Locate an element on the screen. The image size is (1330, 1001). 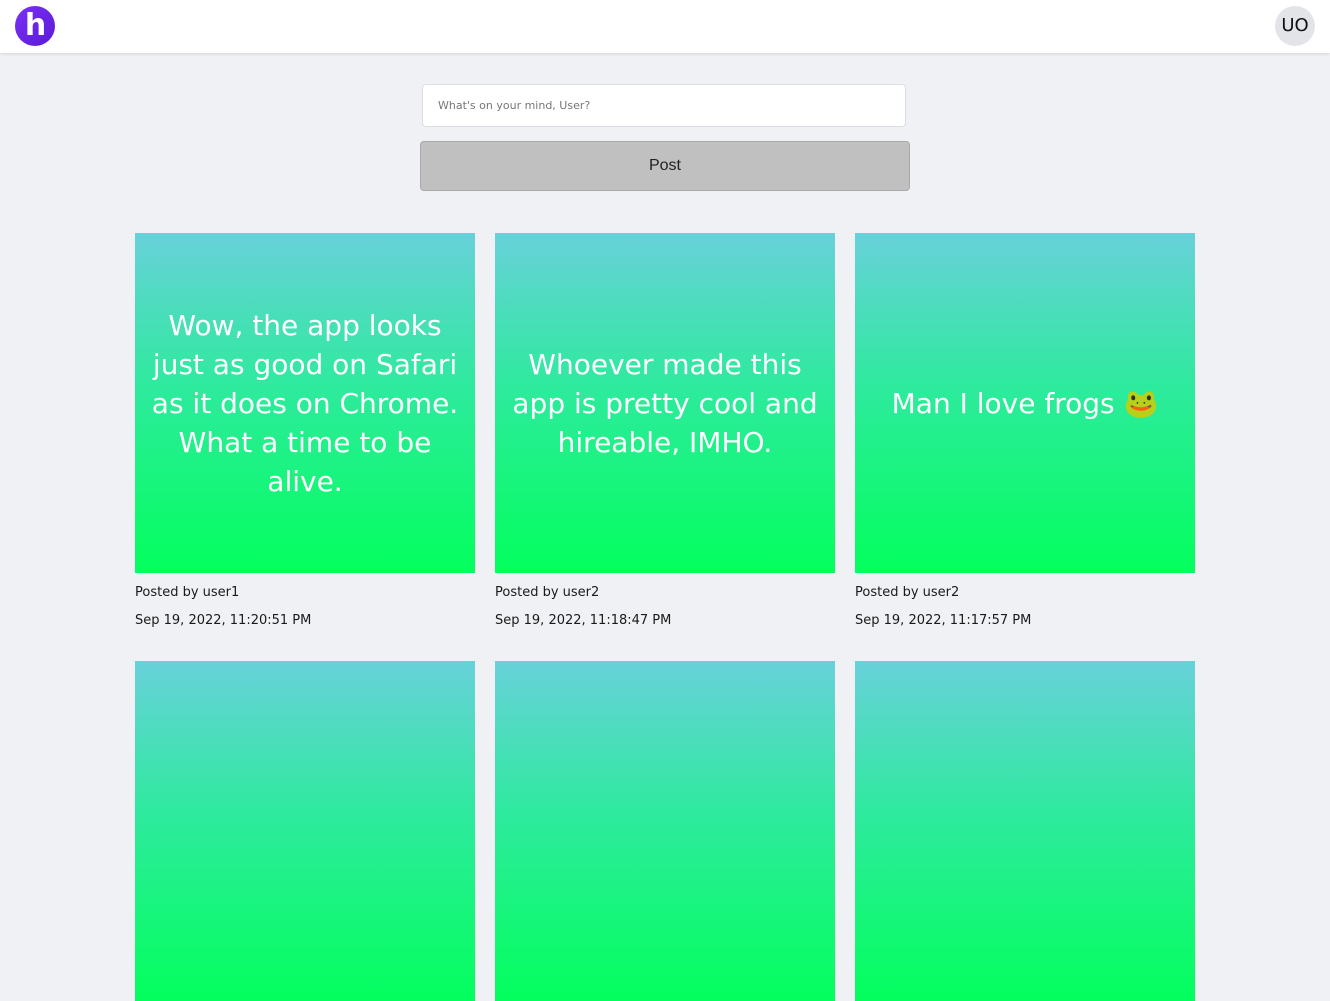
post-composer-input is located at coordinates (664, 105).